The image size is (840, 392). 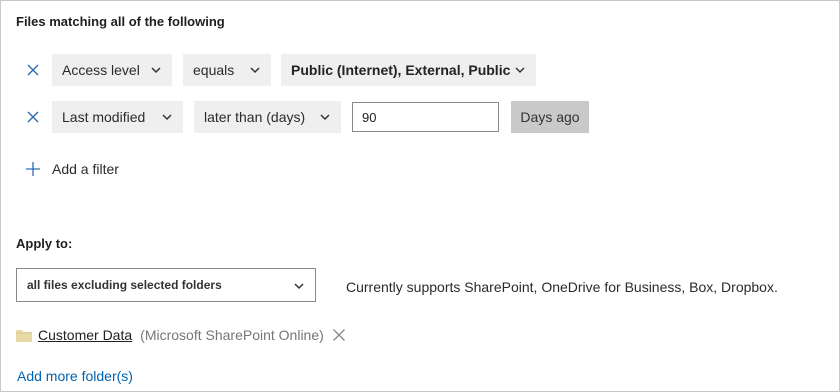 I want to click on operator-dropdown-label: later than (days), so click(x=255, y=117).